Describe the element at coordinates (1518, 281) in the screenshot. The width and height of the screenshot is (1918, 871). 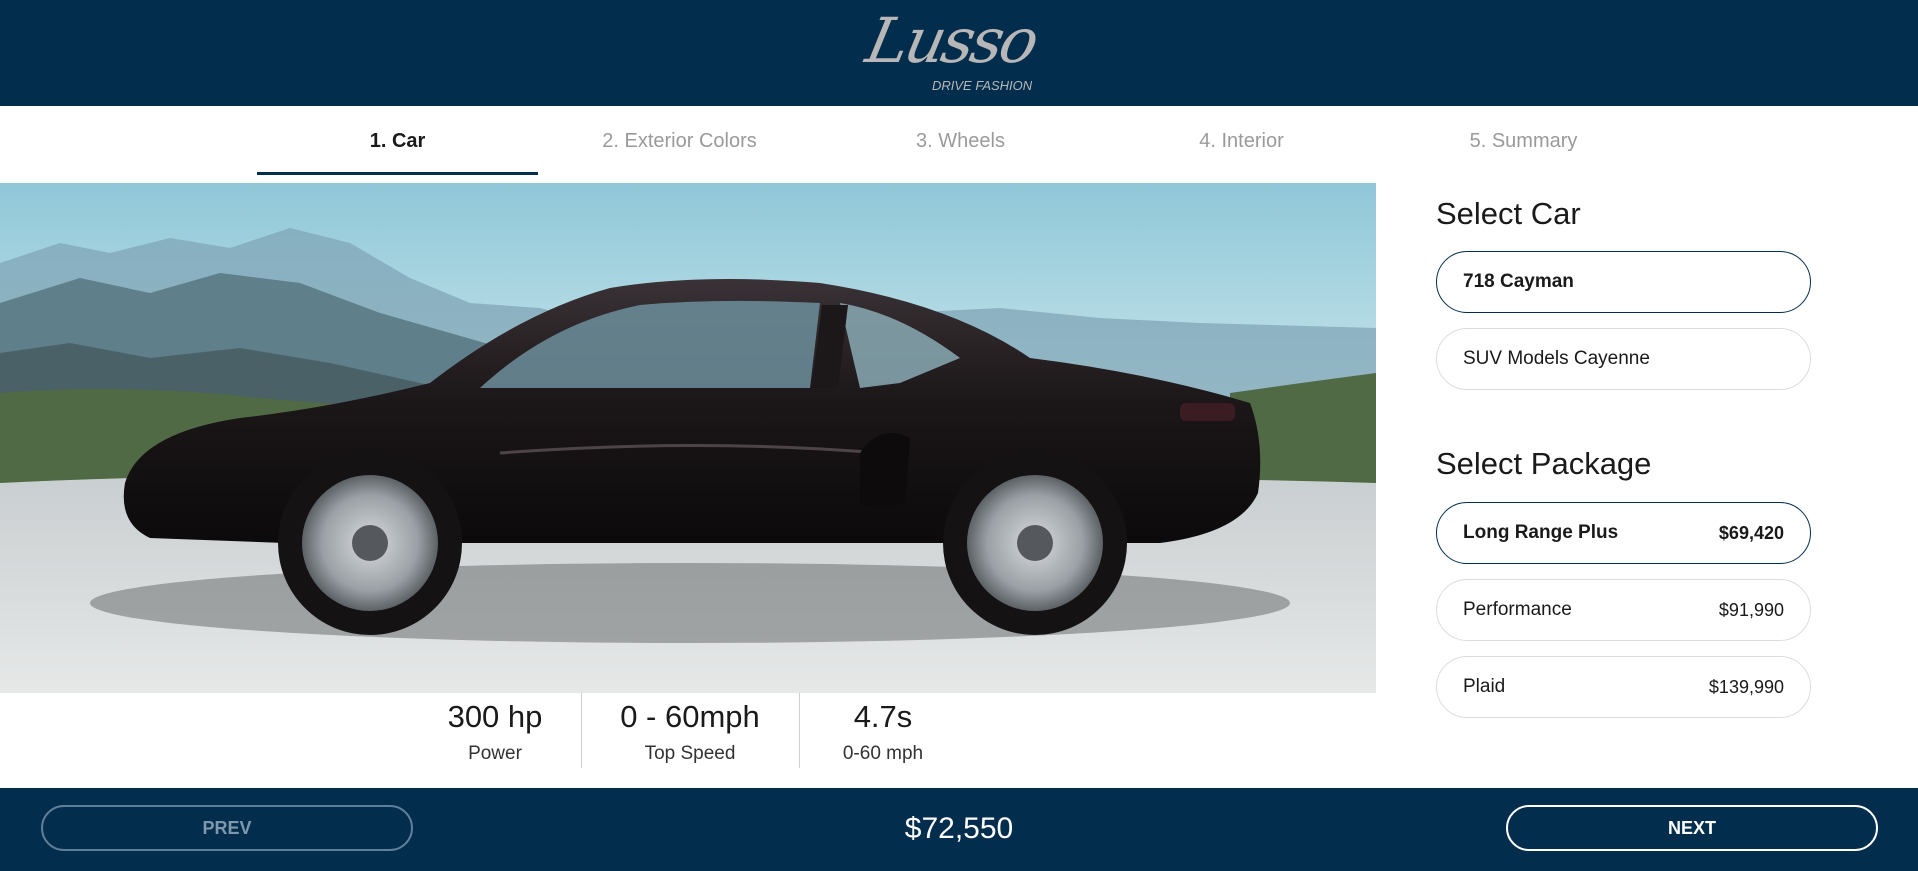
I see `car-option-label: 718 Cayman` at that location.